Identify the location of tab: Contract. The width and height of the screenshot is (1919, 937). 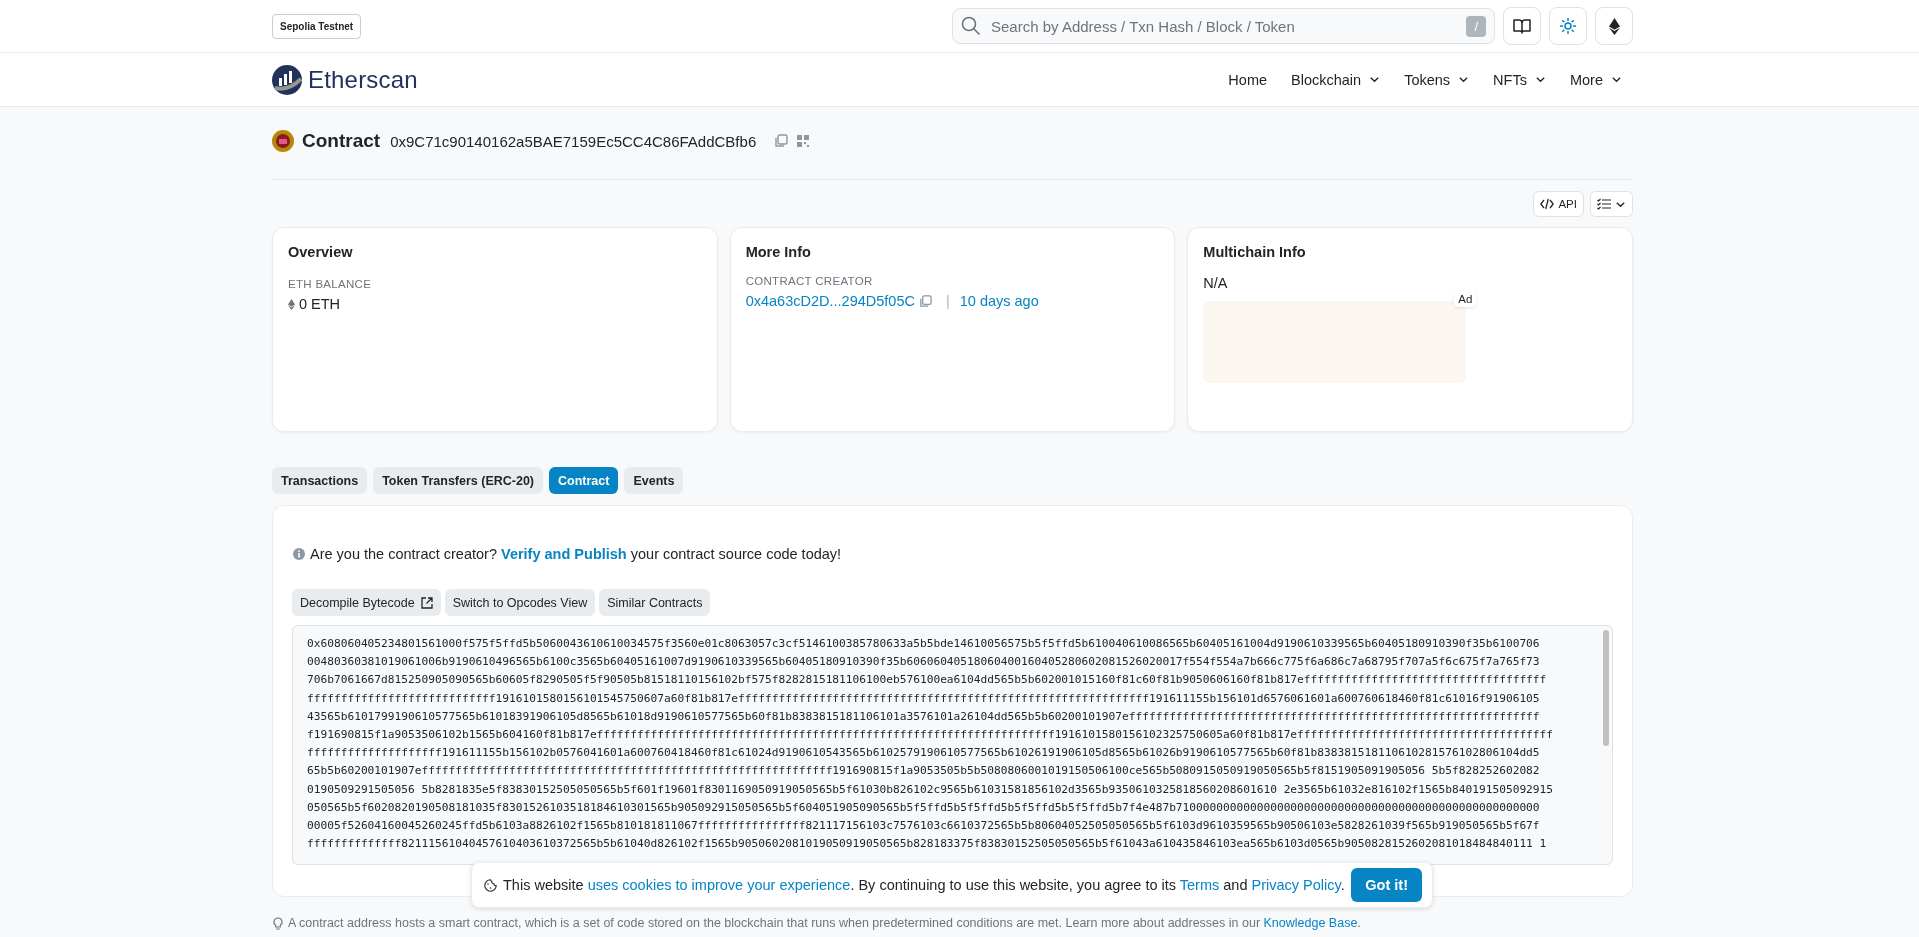
(584, 480).